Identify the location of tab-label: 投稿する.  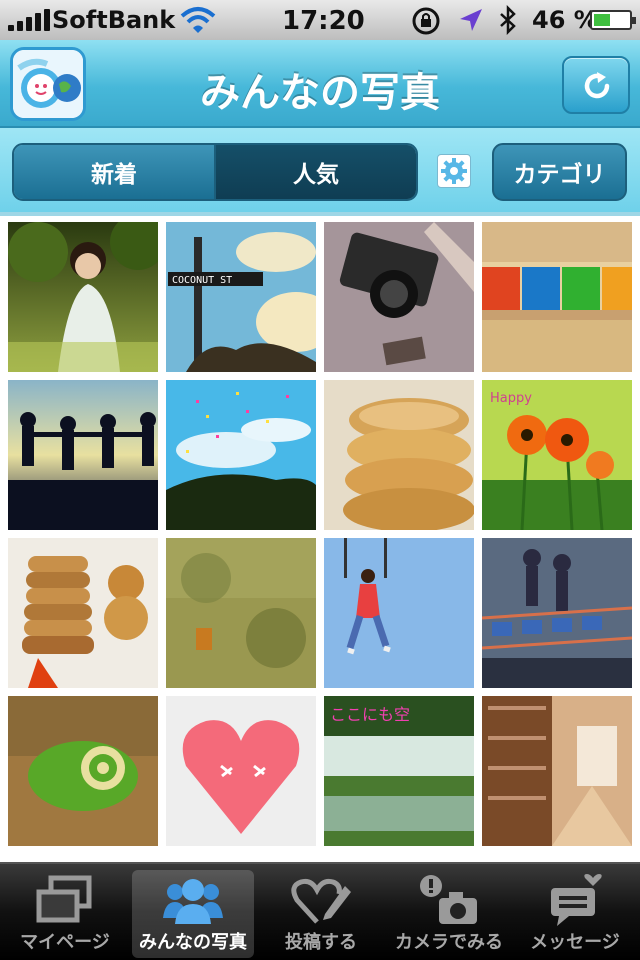
(321, 942).